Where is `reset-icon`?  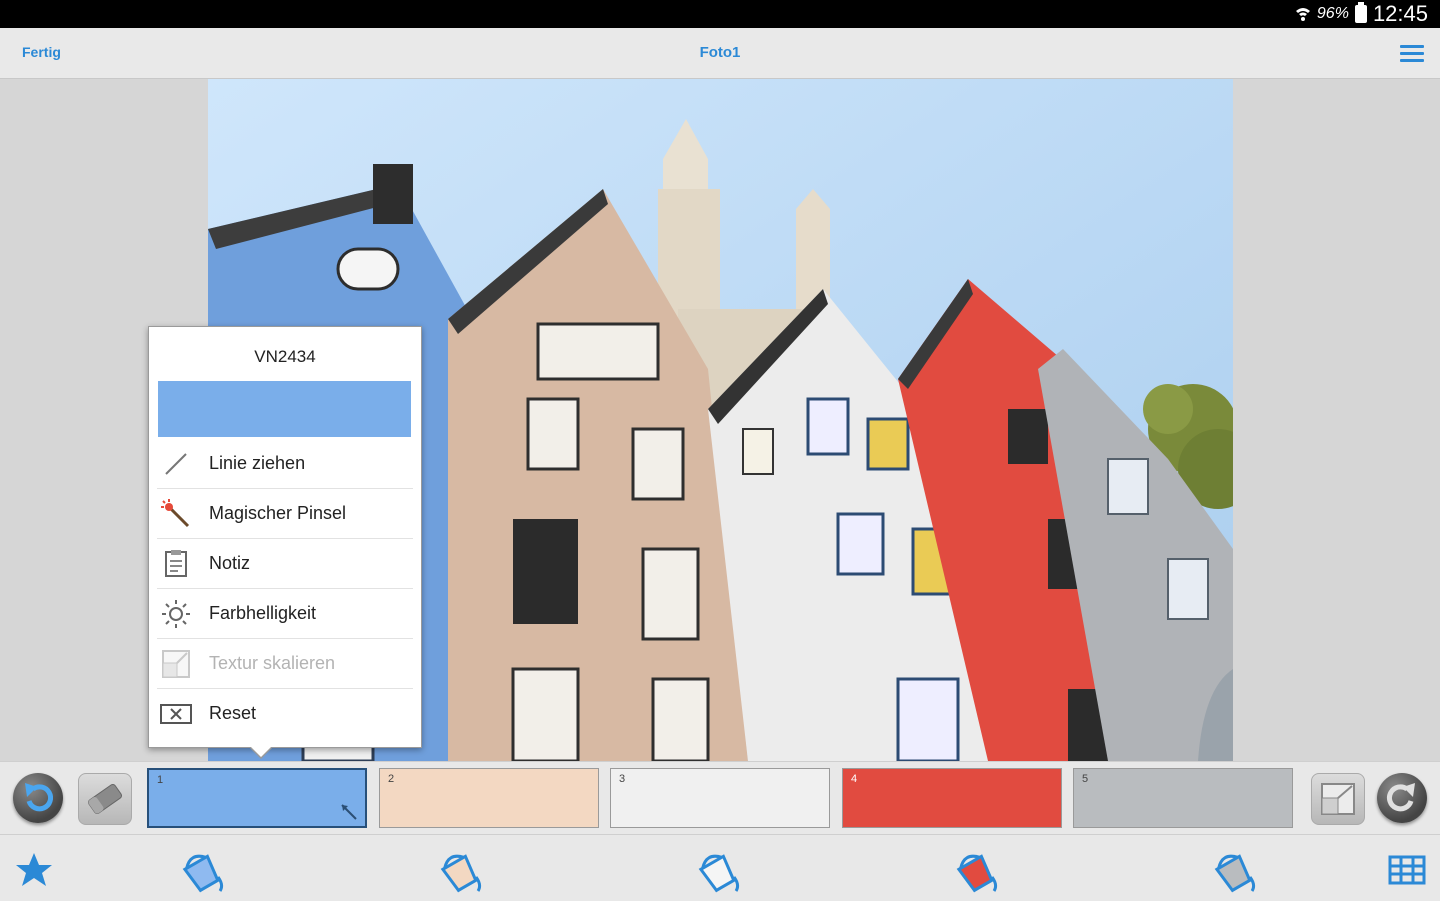
reset-icon is located at coordinates (176, 714).